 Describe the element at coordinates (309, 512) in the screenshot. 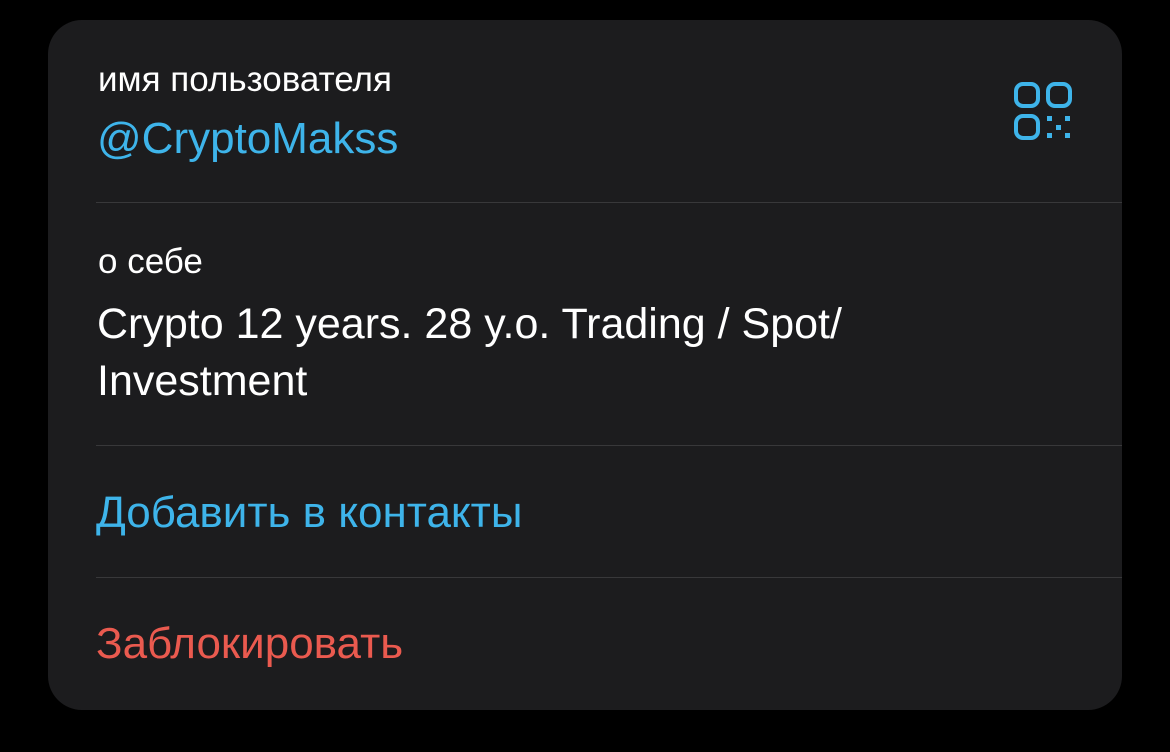

I see `add-to-contacts-label: Добавить в контакты` at that location.